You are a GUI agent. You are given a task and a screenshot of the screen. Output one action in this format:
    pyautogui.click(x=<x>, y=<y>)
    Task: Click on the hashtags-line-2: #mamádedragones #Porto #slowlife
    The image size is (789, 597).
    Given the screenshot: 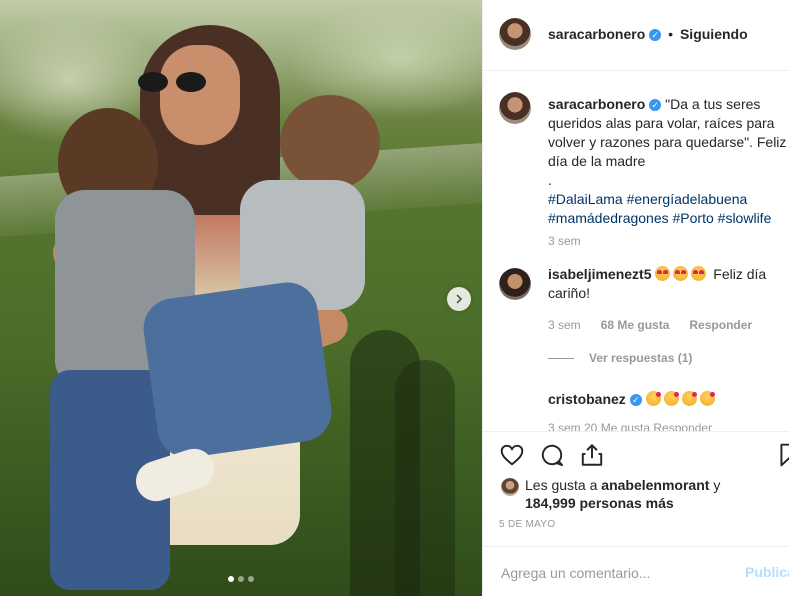 What is the action you would take?
    pyautogui.click(x=659, y=218)
    